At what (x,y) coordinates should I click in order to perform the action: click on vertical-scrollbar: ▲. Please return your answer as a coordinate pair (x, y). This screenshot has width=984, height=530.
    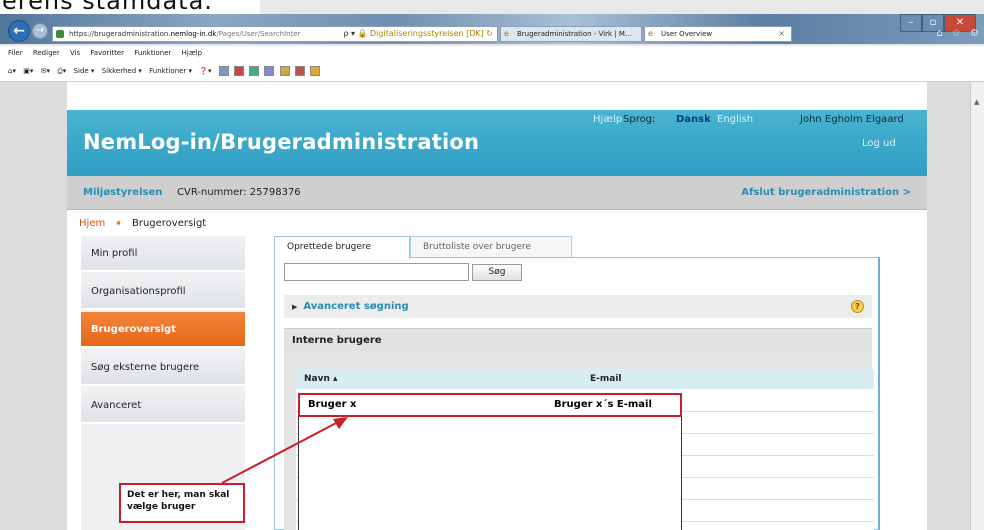
    Looking at the image, I should click on (977, 306).